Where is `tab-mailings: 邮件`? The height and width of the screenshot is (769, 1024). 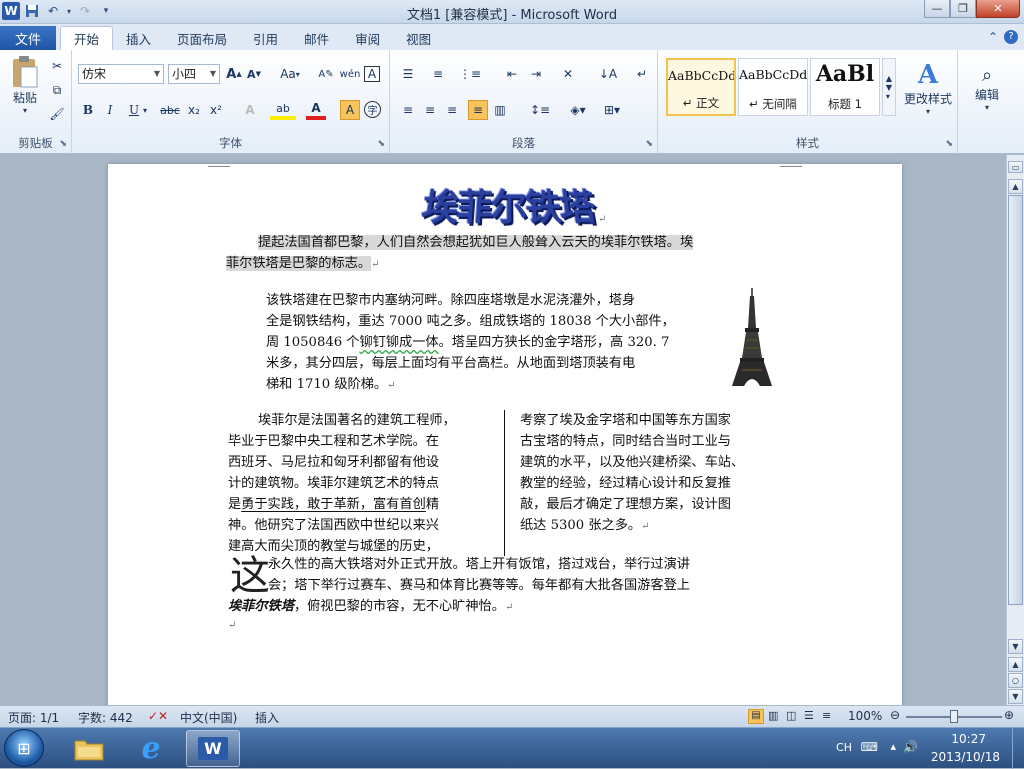 tab-mailings: 邮件 is located at coordinates (316, 38).